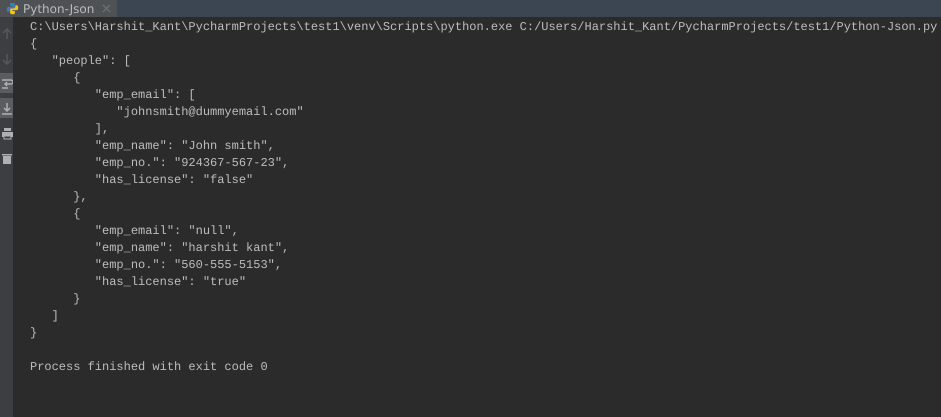 The height and width of the screenshot is (417, 941). I want to click on python-icon, so click(12, 8).